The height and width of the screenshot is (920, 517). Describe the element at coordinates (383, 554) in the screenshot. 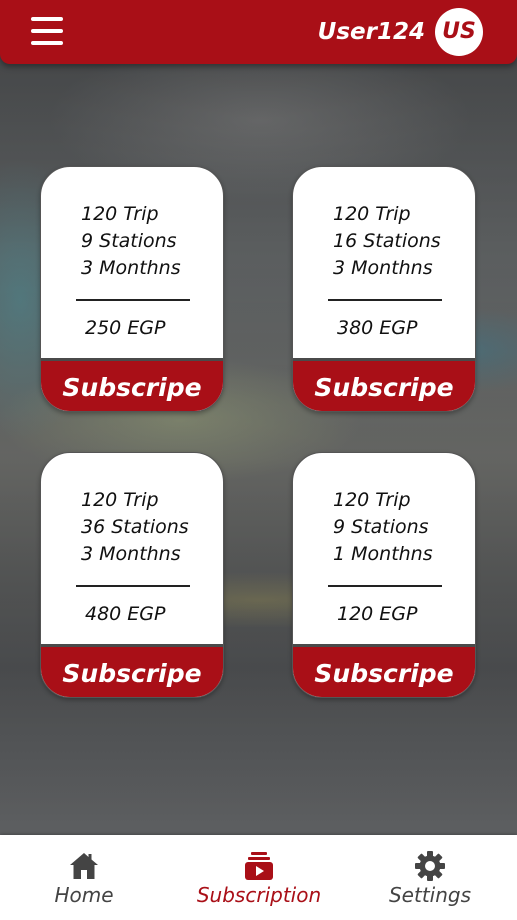

I see `plan-duration: 1 Monthns` at that location.